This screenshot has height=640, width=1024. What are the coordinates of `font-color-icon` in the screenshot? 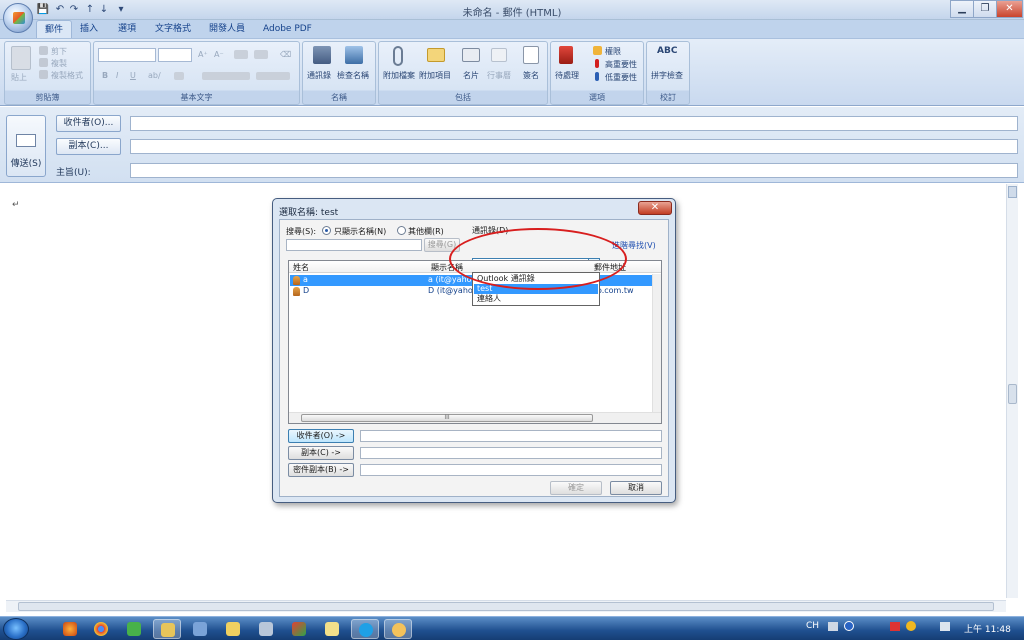 It's located at (179, 76).